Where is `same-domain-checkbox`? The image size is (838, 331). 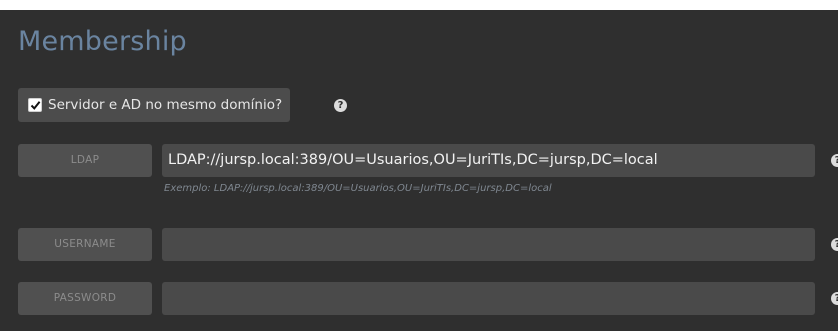
same-domain-checkbox is located at coordinates (35, 105).